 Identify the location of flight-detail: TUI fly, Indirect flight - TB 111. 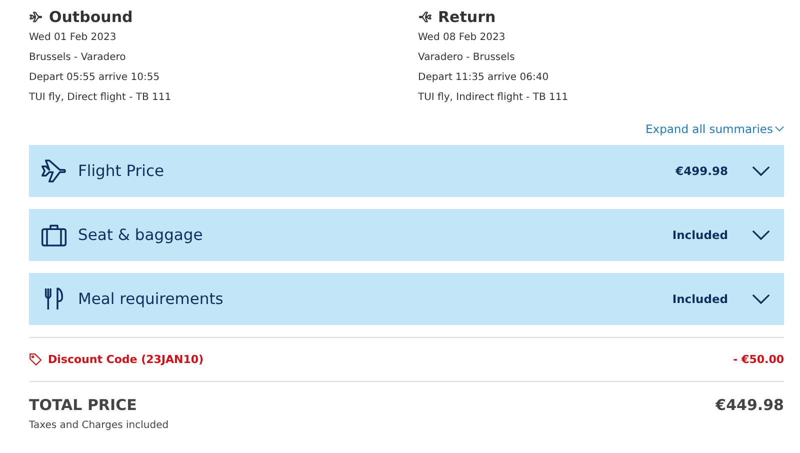
(494, 98).